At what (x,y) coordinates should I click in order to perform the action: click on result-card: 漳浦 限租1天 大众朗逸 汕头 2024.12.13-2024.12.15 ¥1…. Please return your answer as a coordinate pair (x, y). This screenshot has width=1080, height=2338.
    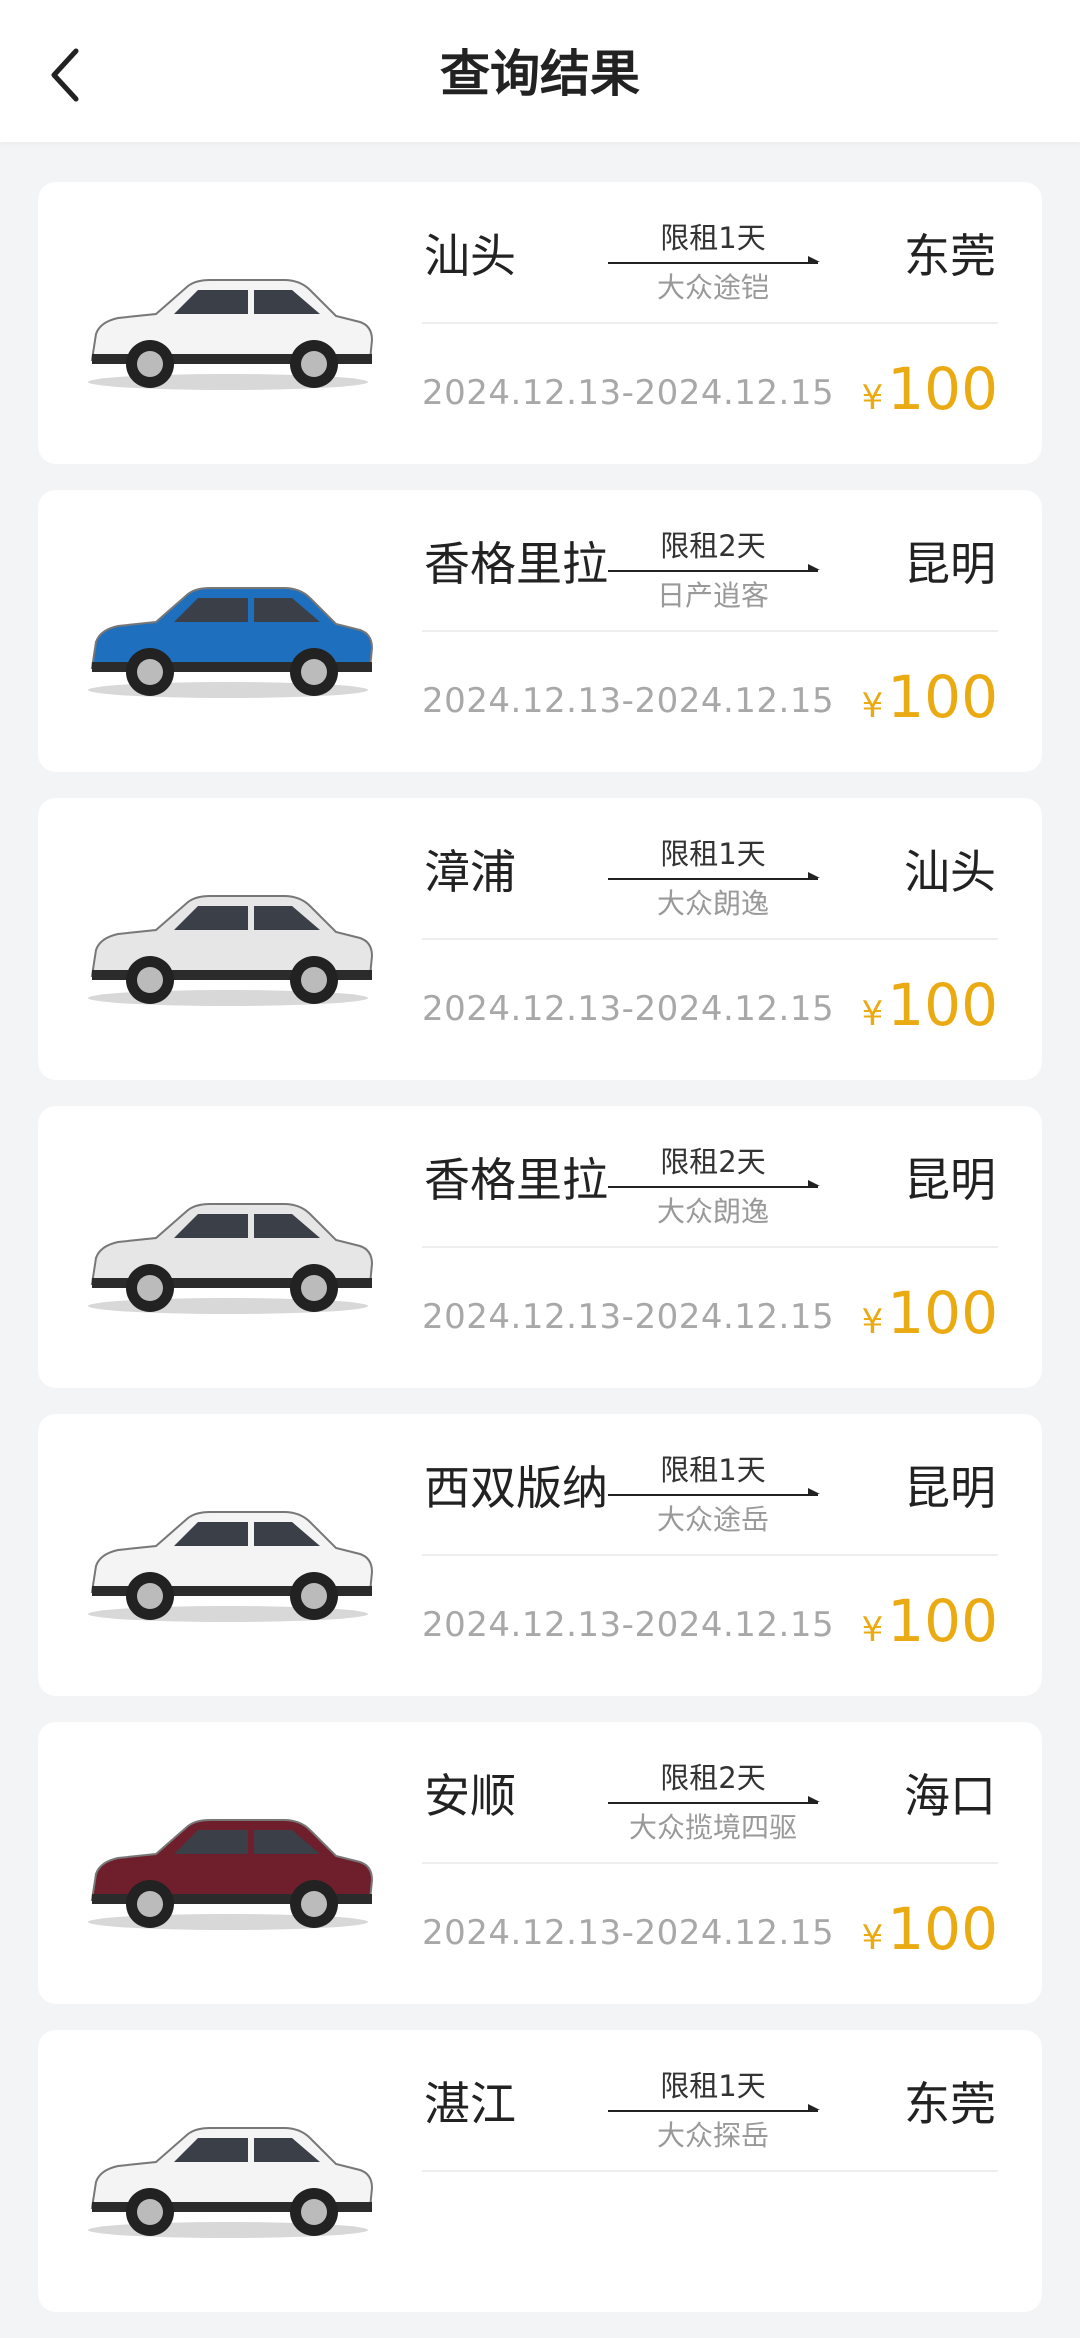
    Looking at the image, I should click on (540, 939).